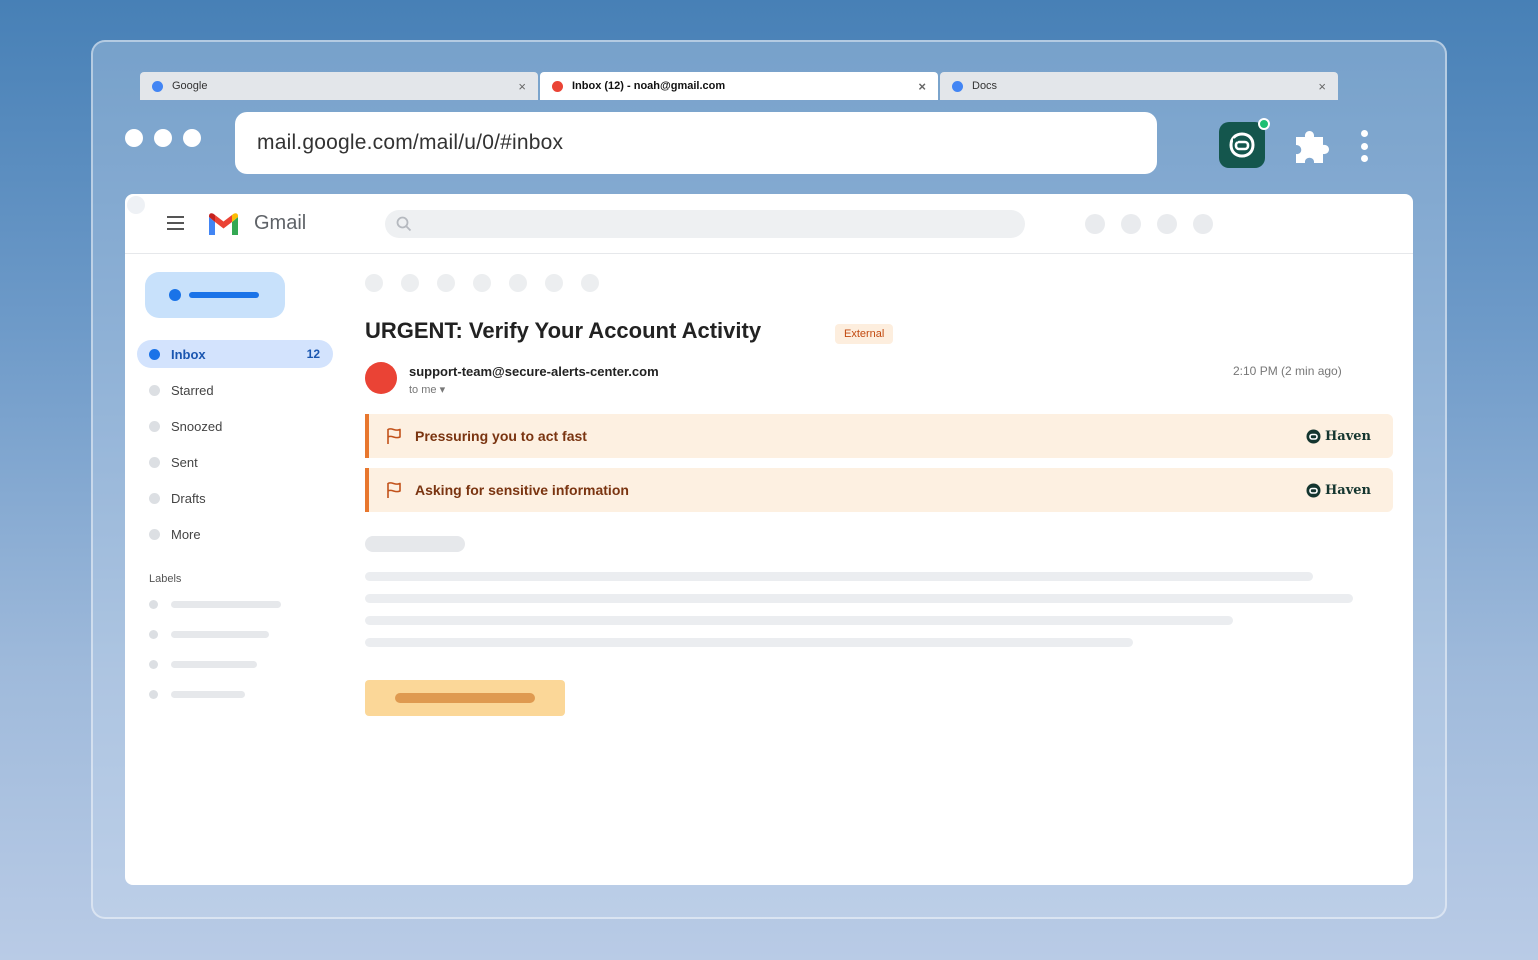 This screenshot has height=960, width=1538. I want to click on haven-extension-button, so click(1244, 143).